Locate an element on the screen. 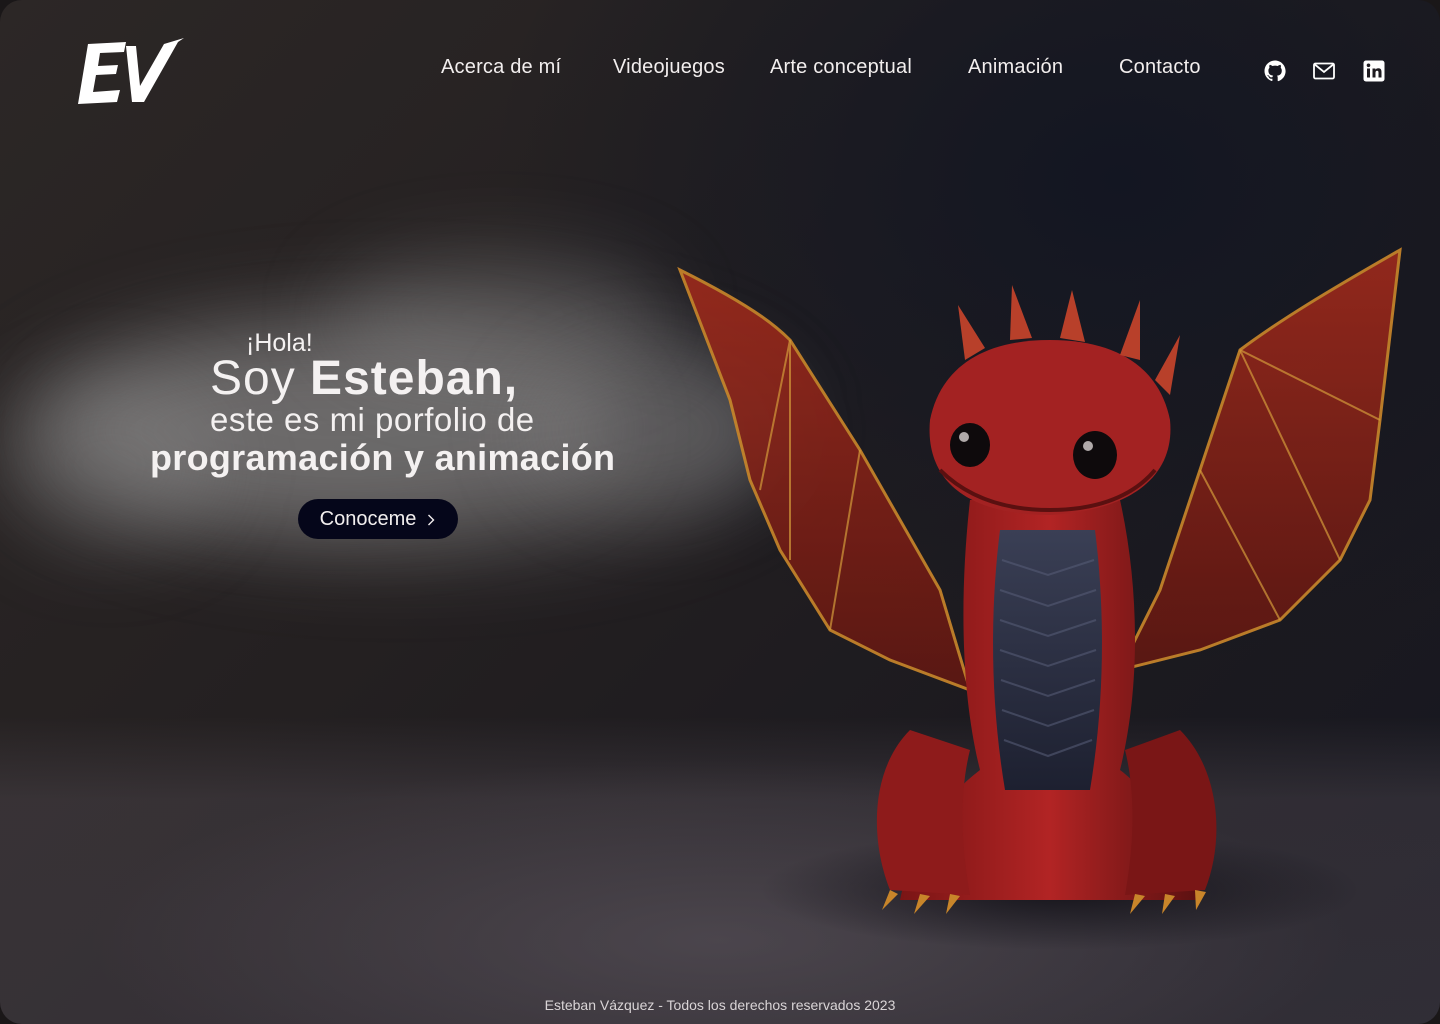 Image resolution: width=1440 pixels, height=1024 pixels. hero-intro: Soy Esteban, is located at coordinates (364, 378).